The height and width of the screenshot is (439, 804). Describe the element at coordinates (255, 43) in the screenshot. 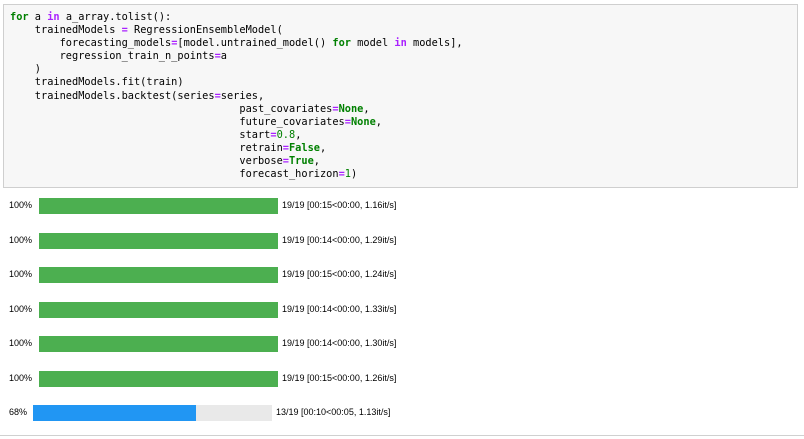

I see `code-token: [model.untrained_model()` at that location.